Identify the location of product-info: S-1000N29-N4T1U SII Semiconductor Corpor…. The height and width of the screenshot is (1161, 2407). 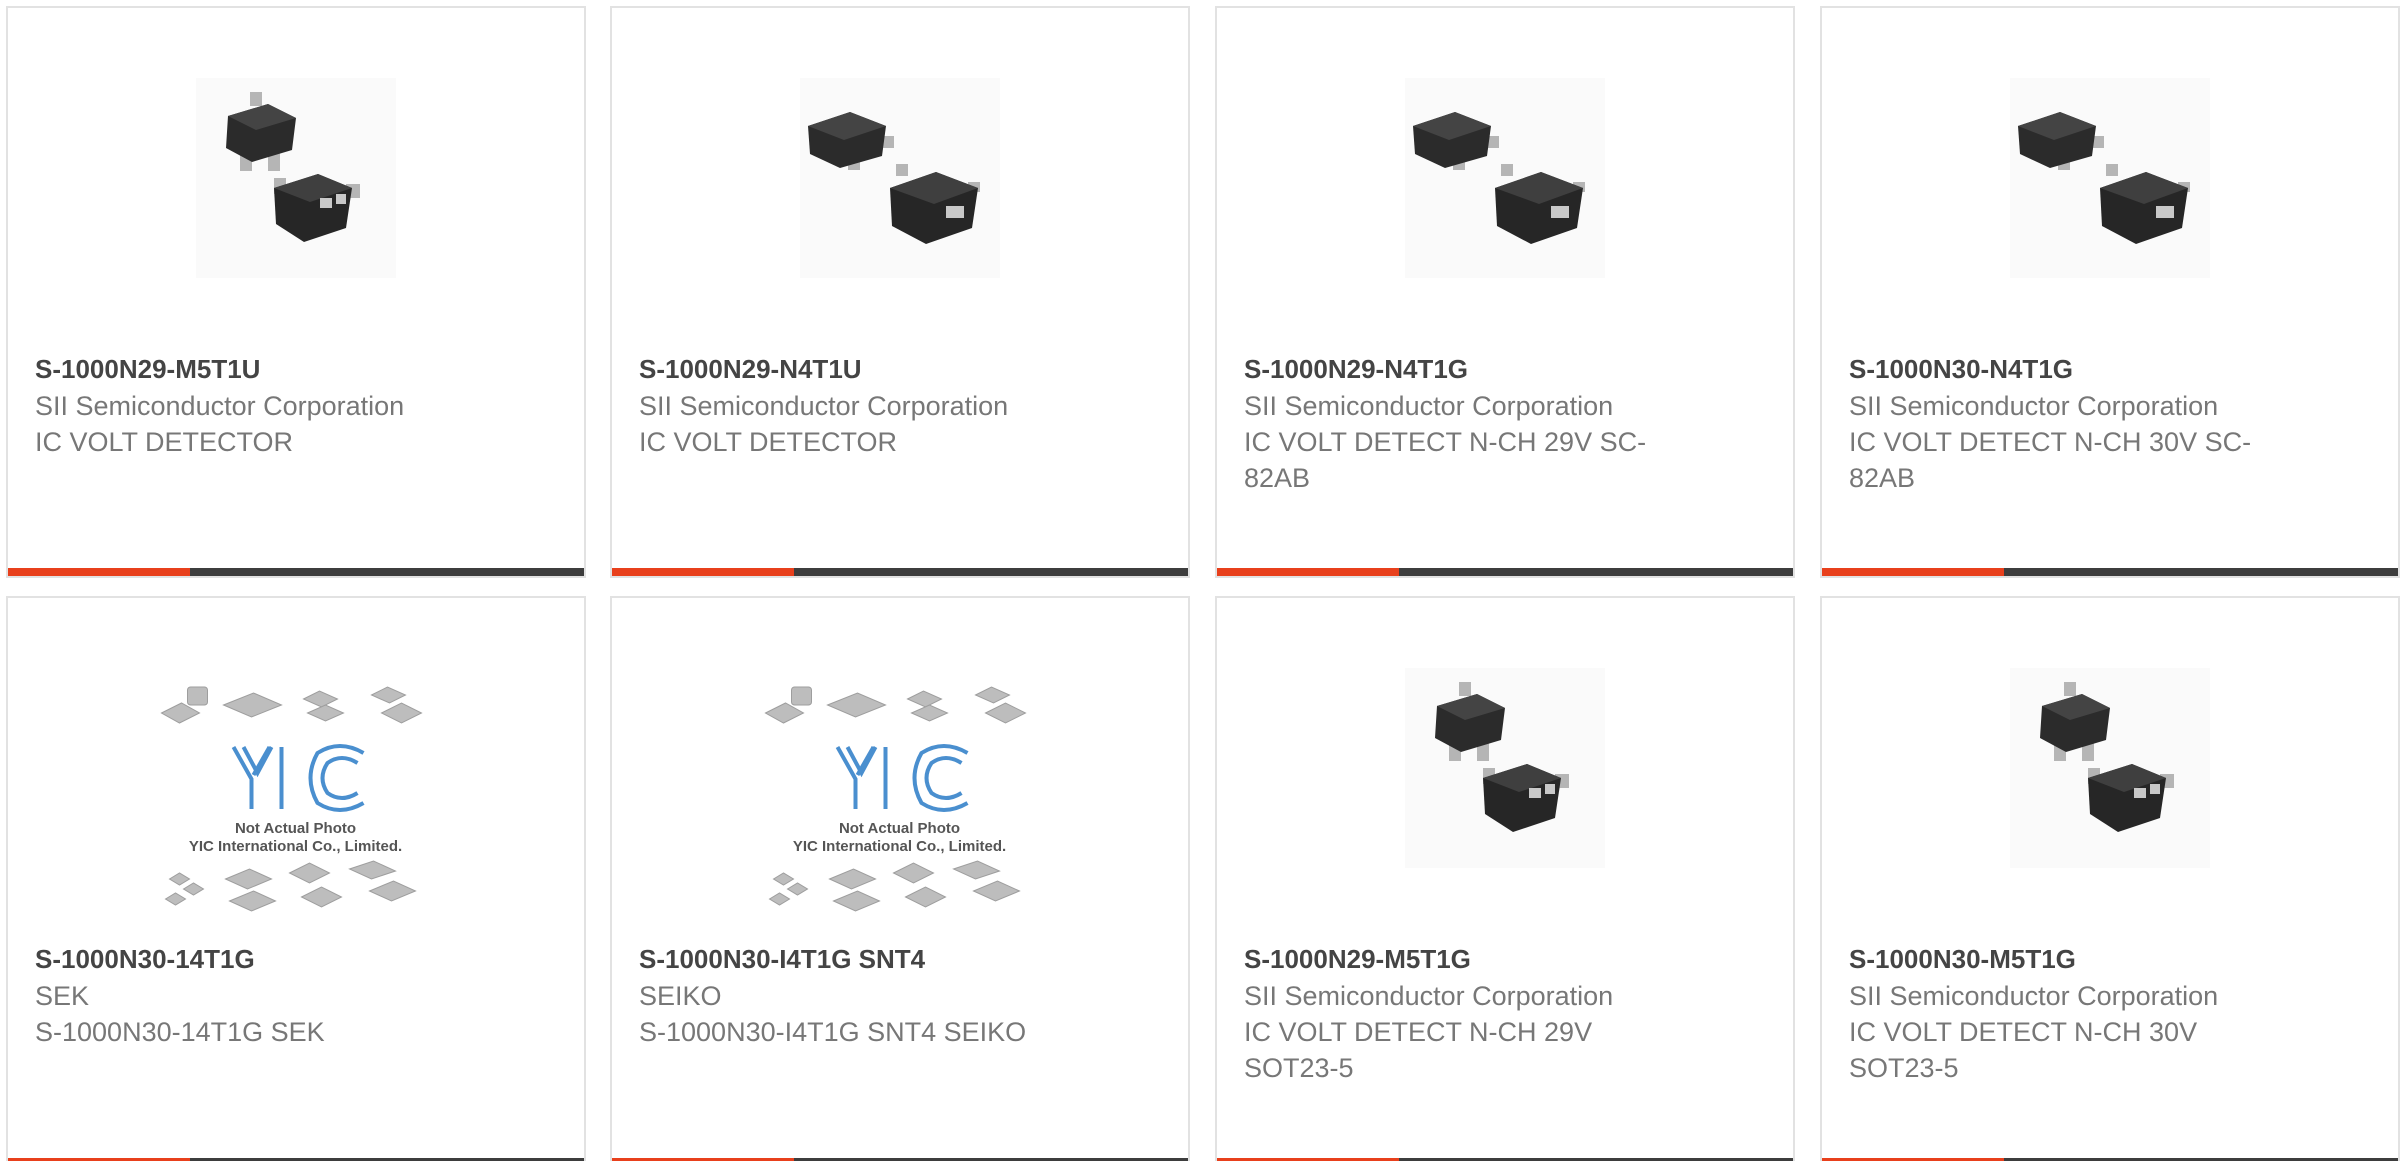
(893, 405).